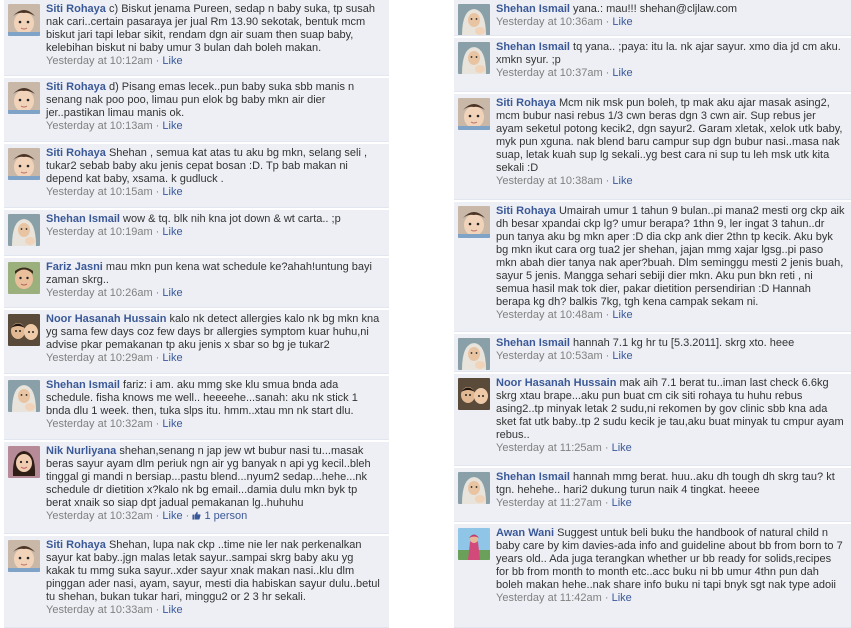 This screenshot has height=628, width=851. What do you see at coordinates (549, 448) in the screenshot?
I see `comment-timestamp: Yesterday at 11:25am` at bounding box center [549, 448].